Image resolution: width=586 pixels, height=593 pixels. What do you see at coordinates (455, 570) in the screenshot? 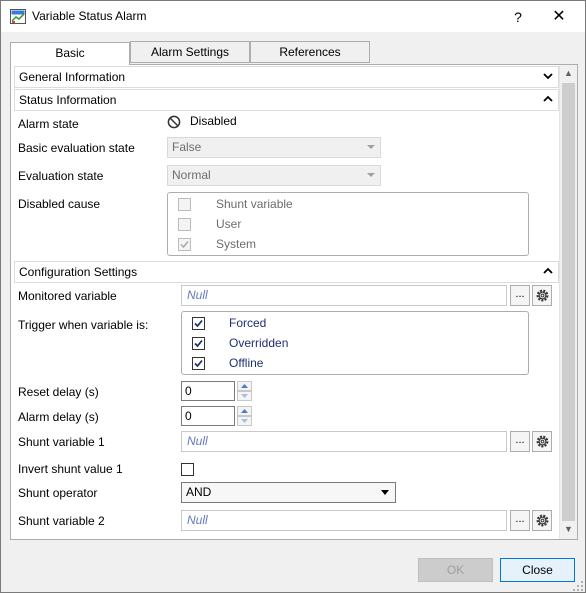
I see `ok-button: OK` at bounding box center [455, 570].